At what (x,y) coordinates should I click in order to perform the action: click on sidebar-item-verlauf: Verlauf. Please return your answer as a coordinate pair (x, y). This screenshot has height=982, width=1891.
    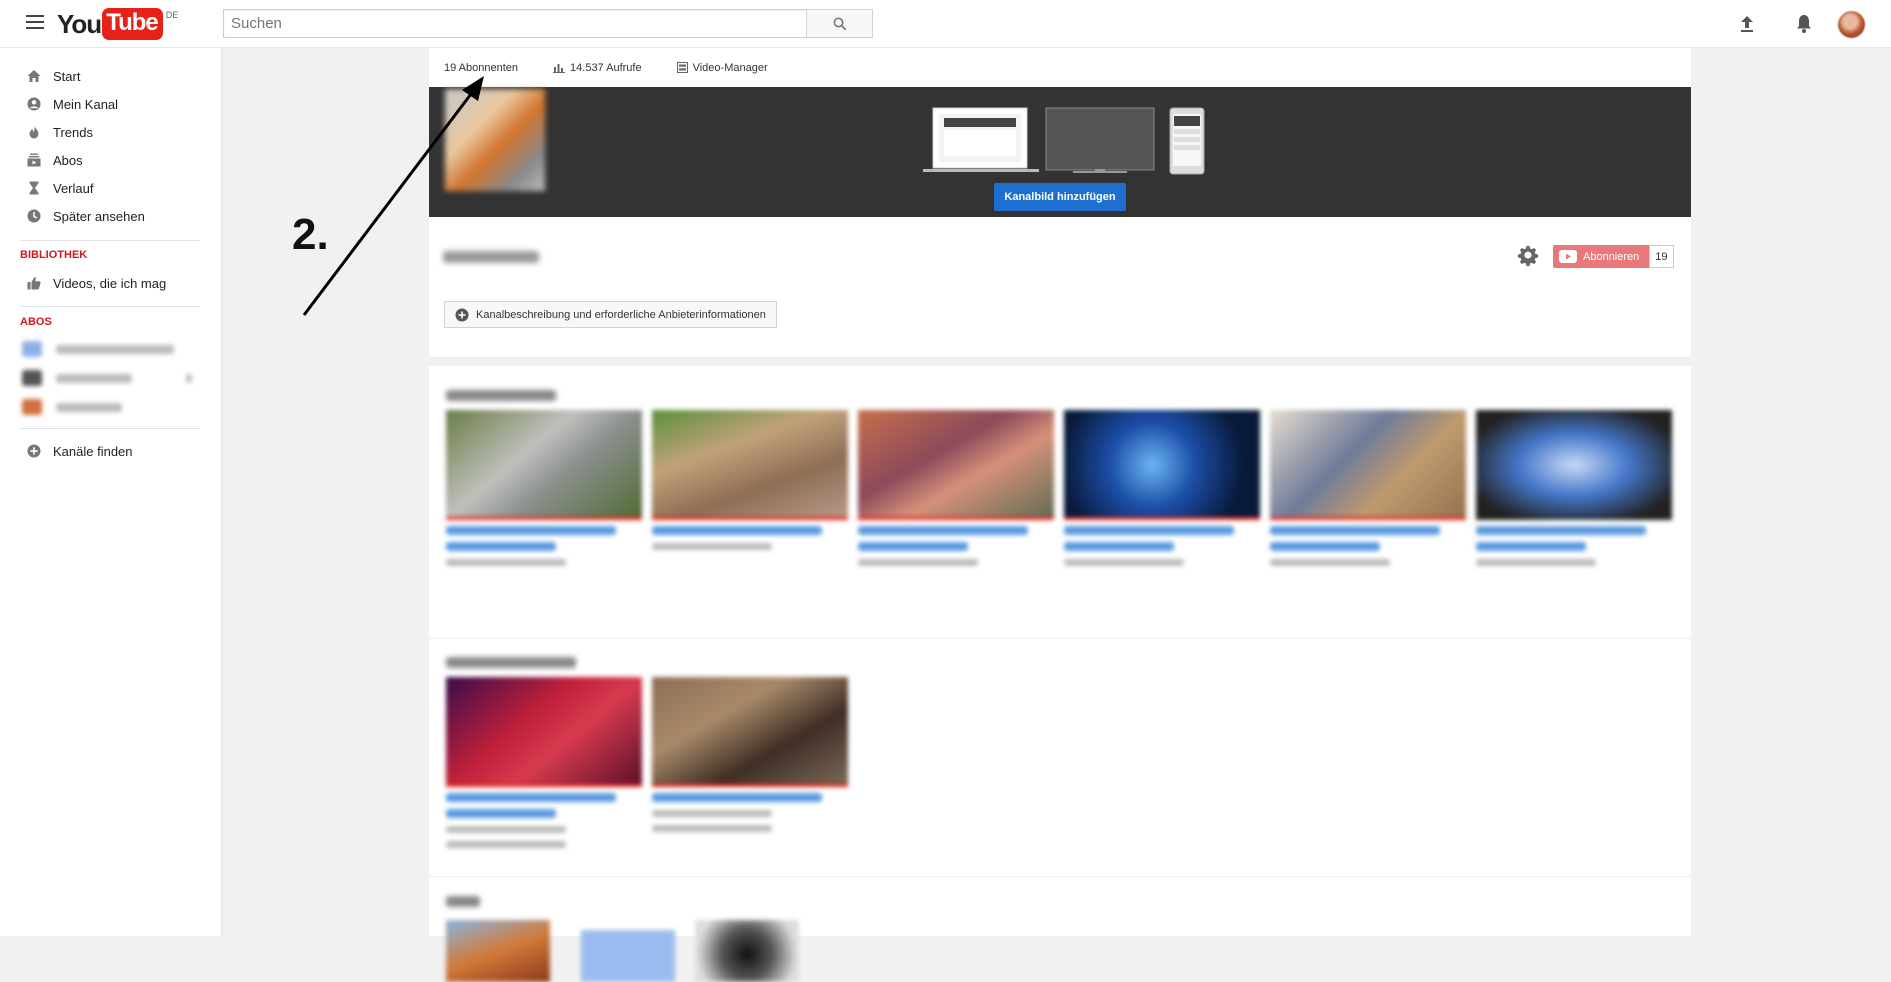
    Looking at the image, I should click on (110, 188).